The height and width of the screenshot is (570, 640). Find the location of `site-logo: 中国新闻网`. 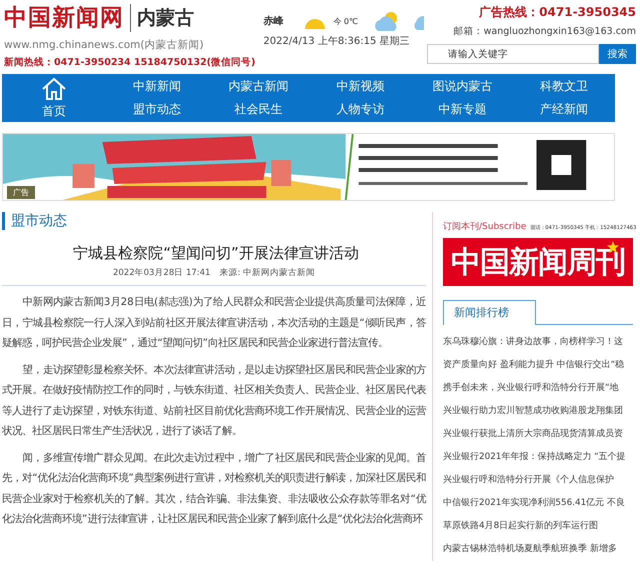

site-logo: 中国新闻网 is located at coordinates (67, 18).